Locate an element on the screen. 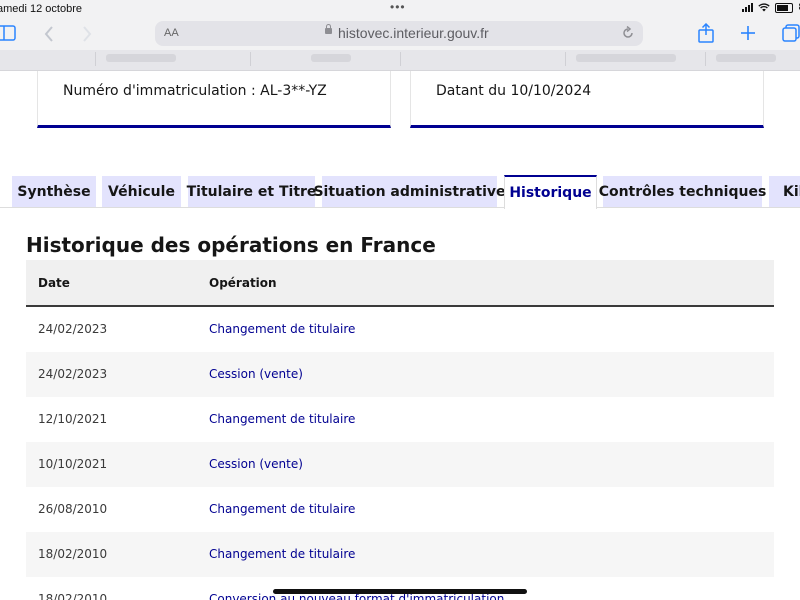 The image size is (800, 600). column-header-operation: Opération is located at coordinates (243, 283).